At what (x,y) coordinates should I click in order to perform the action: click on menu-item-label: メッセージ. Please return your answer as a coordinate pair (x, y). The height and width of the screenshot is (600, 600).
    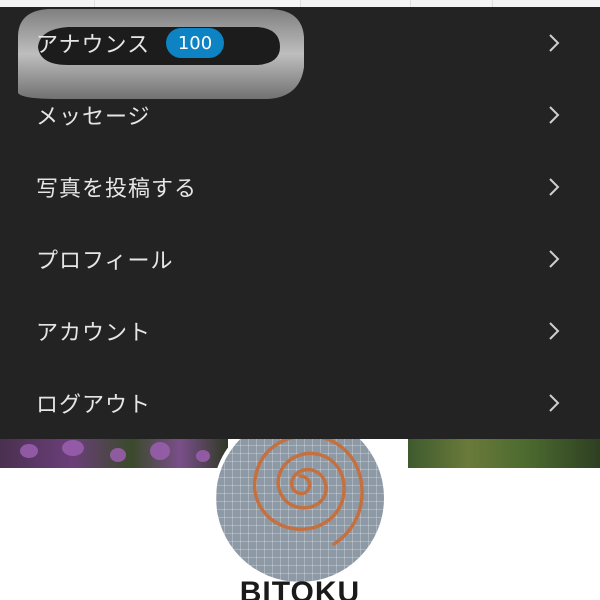
    Looking at the image, I should click on (93, 117).